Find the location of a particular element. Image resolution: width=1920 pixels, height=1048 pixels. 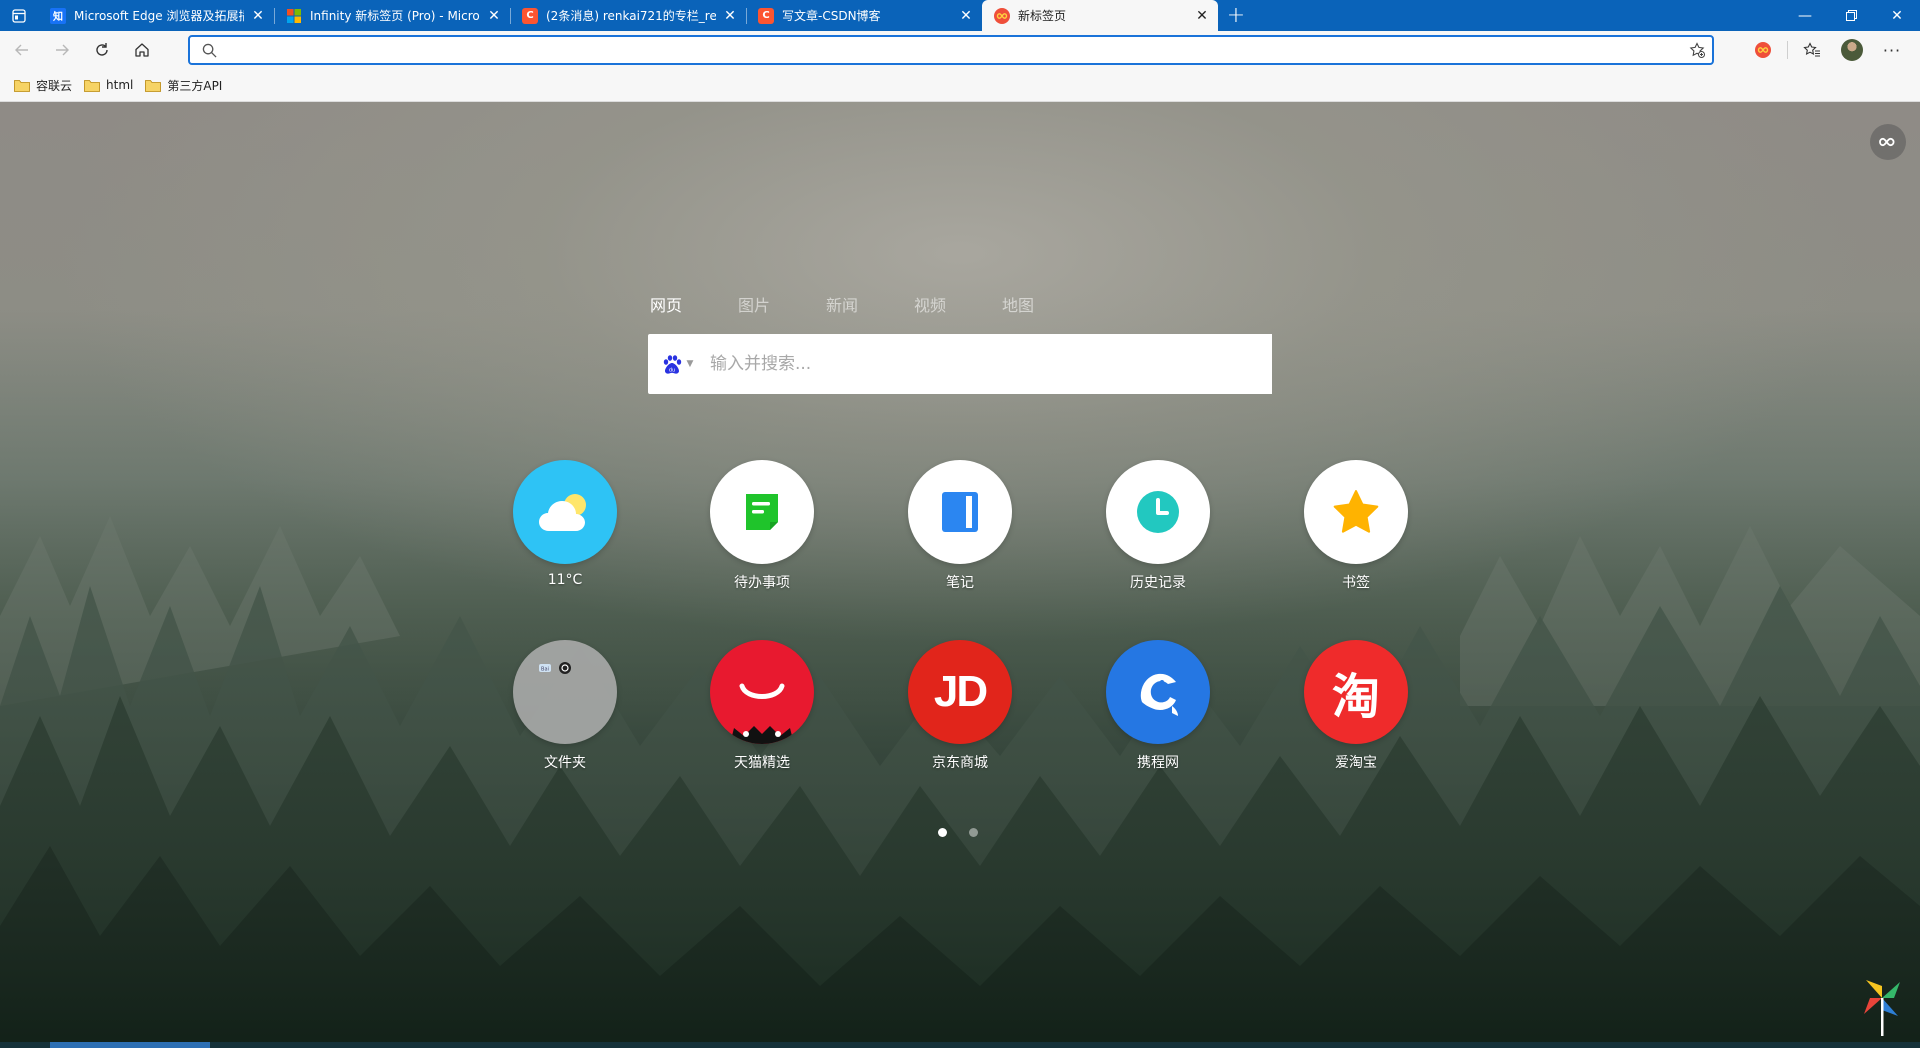

tile-taobao: 淘 爱淘宝 is located at coordinates (1356, 706).